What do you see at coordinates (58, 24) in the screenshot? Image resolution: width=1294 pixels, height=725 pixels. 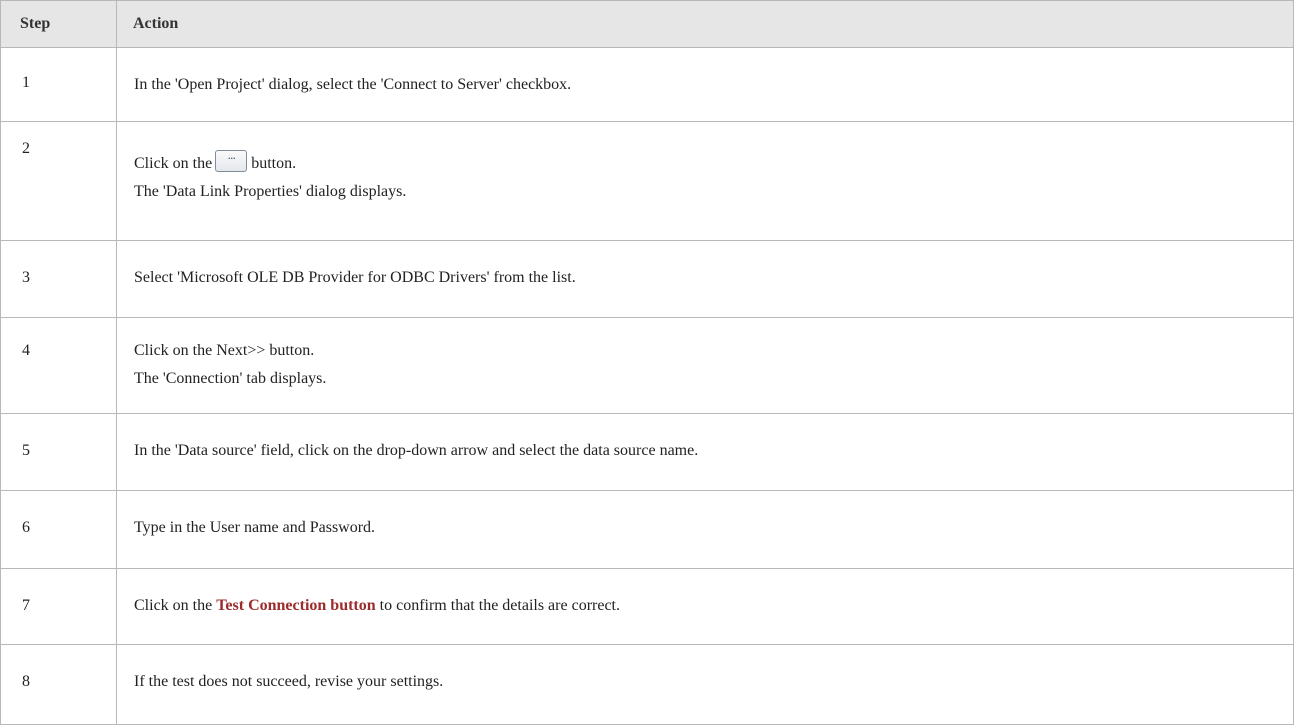 I see `step-column-header: Step` at bounding box center [58, 24].